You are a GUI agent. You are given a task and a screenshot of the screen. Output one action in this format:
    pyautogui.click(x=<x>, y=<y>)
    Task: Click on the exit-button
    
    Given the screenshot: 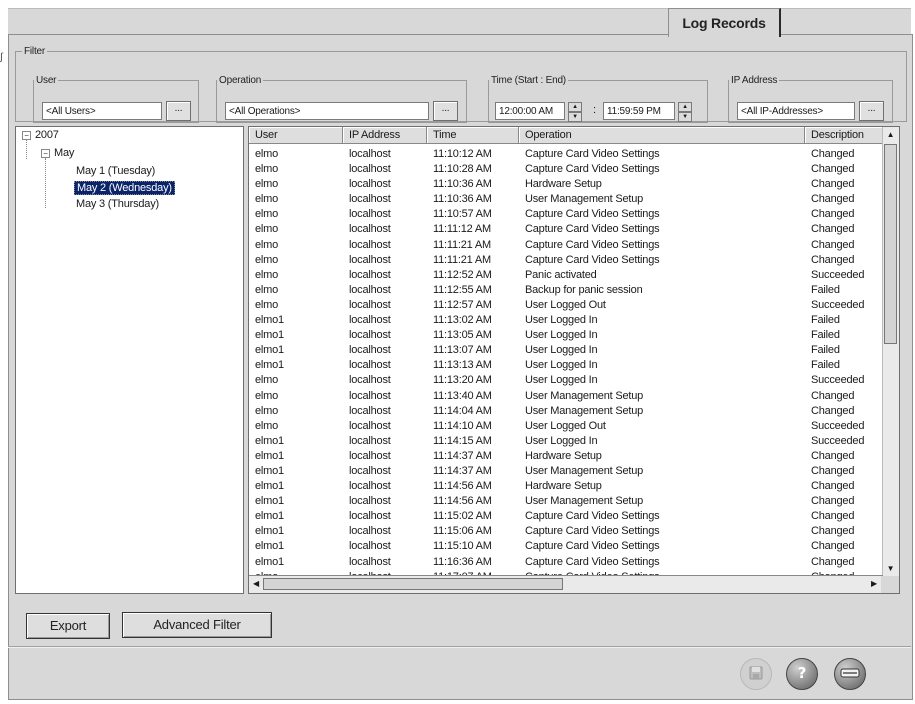 What is the action you would take?
    pyautogui.click(x=850, y=674)
    